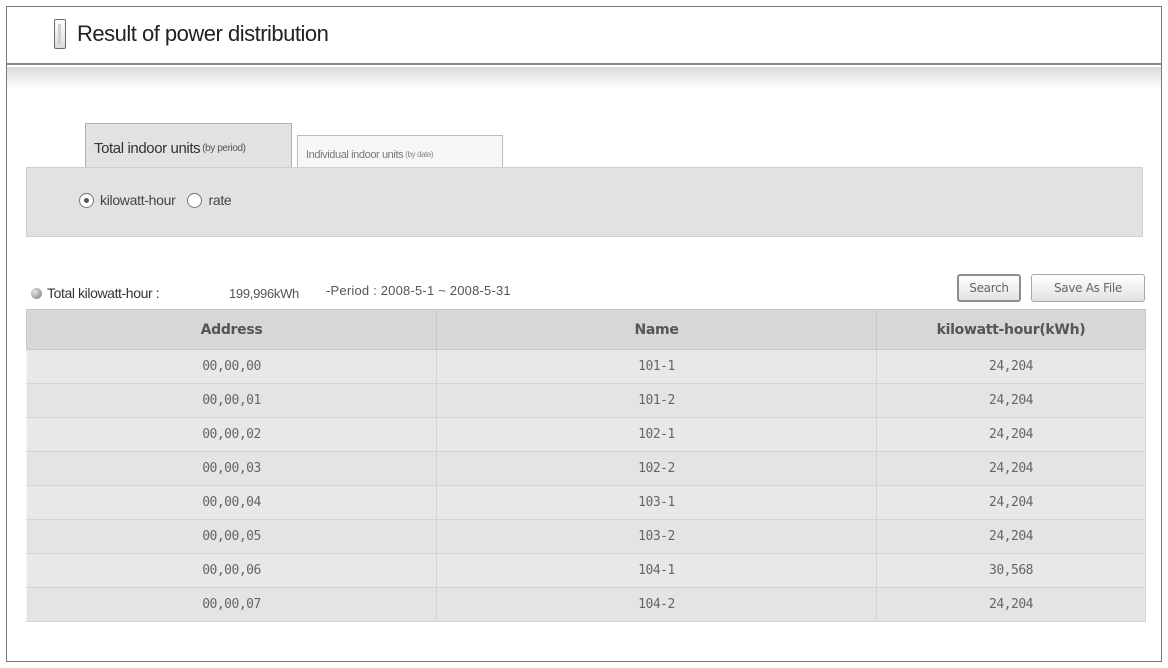 This screenshot has height=668, width=1168. I want to click on option-panel: kilowatt-hour rate, so click(584, 202).